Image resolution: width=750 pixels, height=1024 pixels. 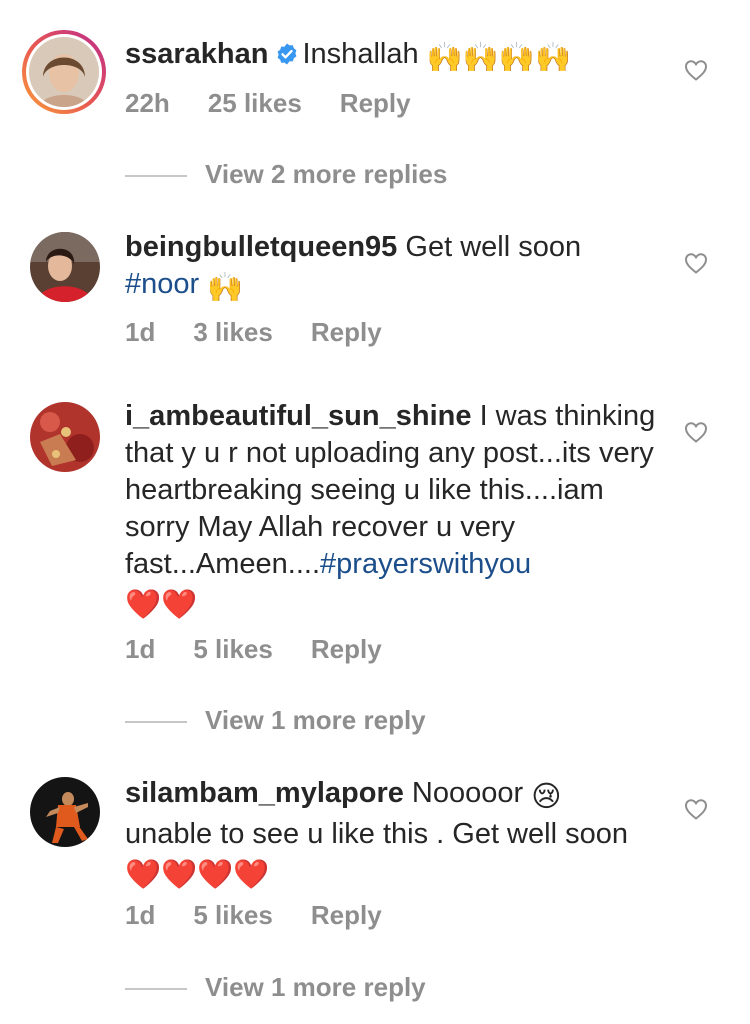 I want to click on comment-meta: 22h 25 likes Reply, so click(x=268, y=103).